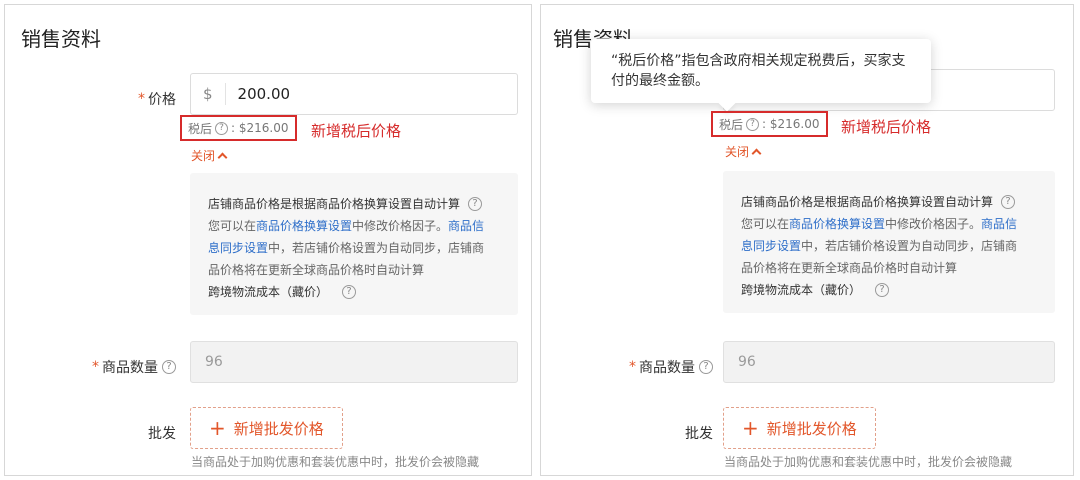  Describe the element at coordinates (354, 94) in the screenshot. I see `price-input: $ 200.00` at that location.